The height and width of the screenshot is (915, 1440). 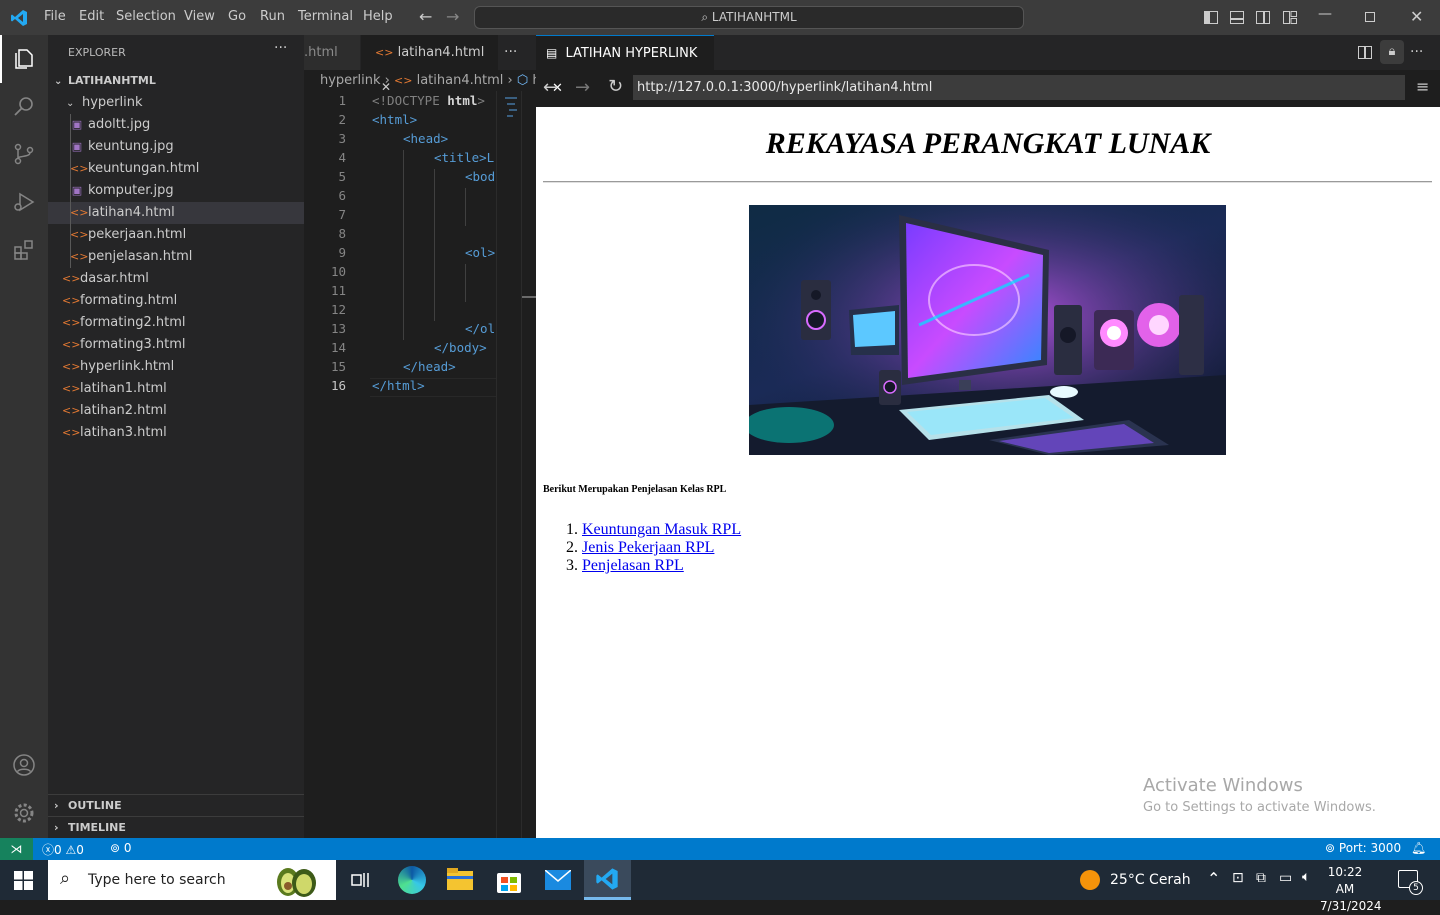 I want to click on file-explorer-icon, so click(x=460, y=879).